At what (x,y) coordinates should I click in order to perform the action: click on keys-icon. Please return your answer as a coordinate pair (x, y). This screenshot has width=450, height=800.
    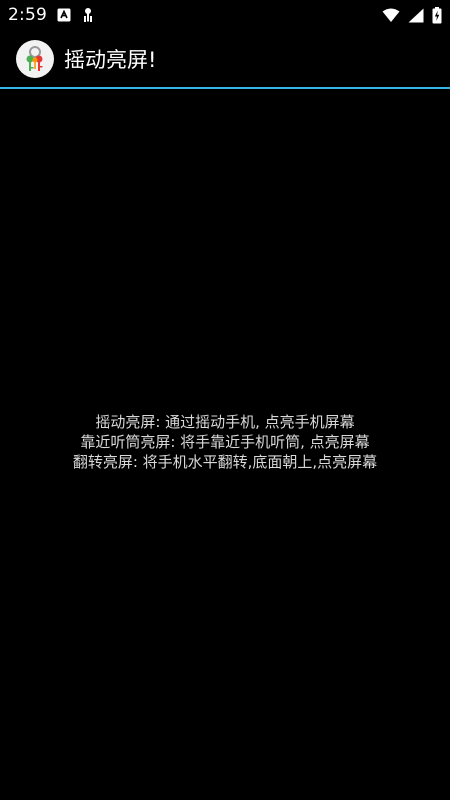
    Looking at the image, I should click on (35, 59).